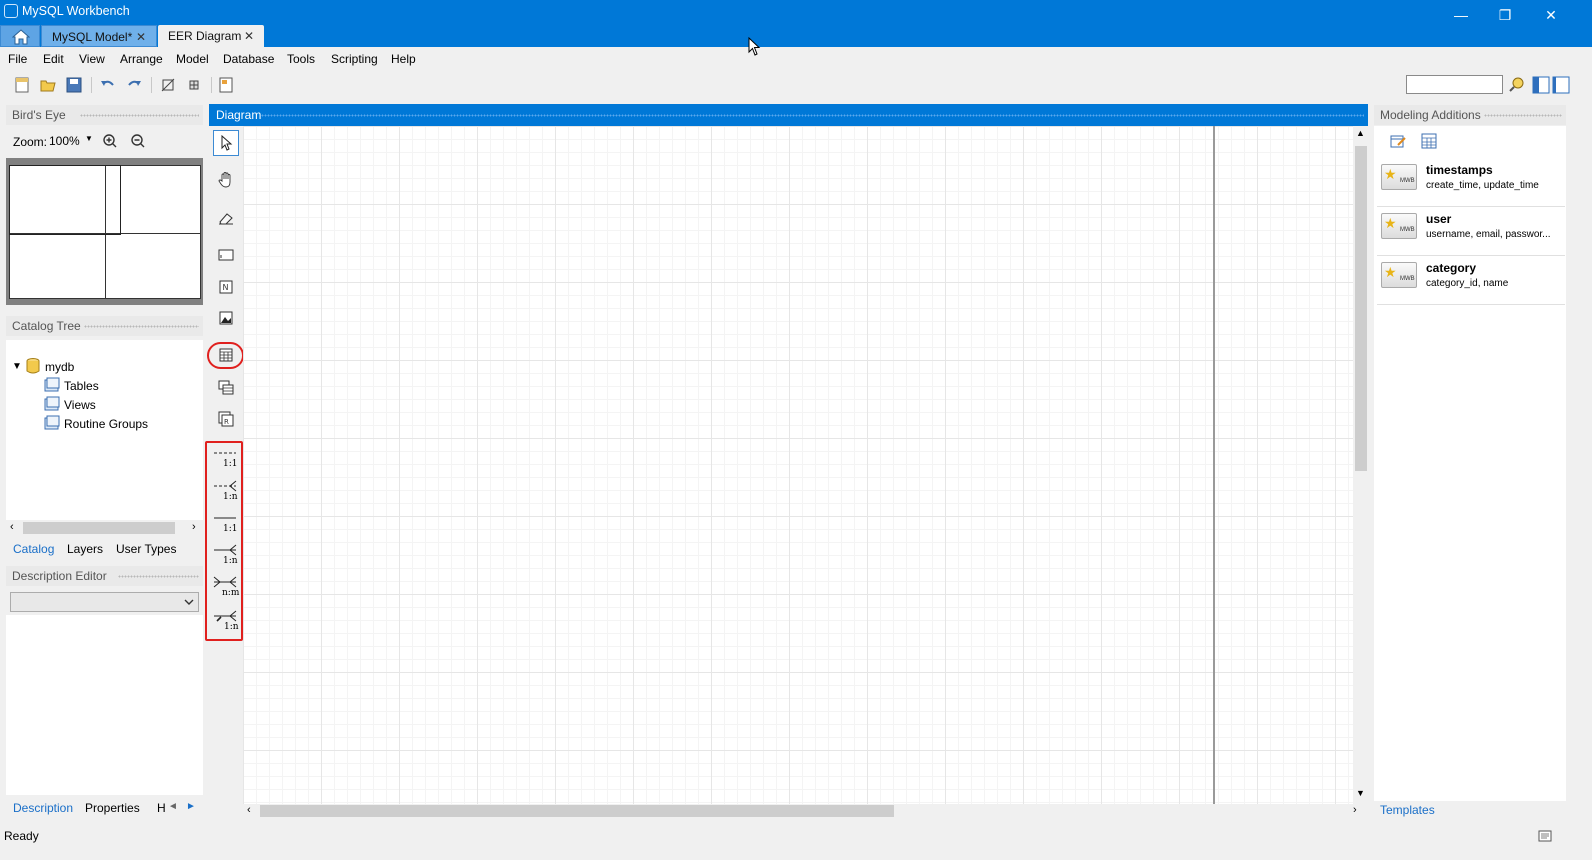 The image size is (1592, 860). I want to click on menu-view: View, so click(92, 59).